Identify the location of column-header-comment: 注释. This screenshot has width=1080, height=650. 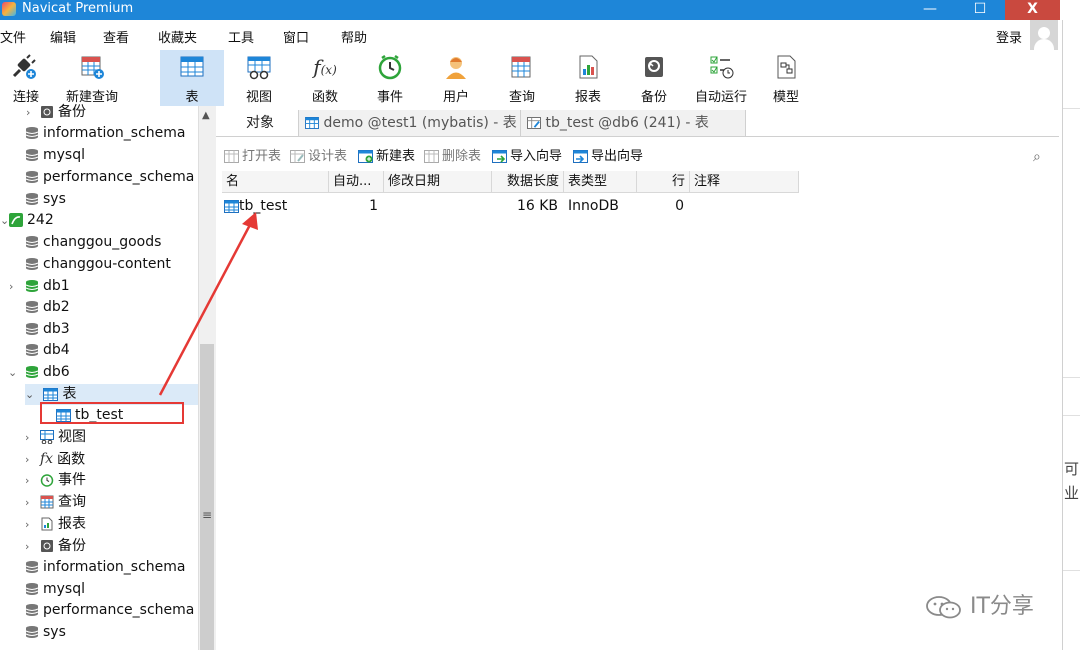
(744, 182).